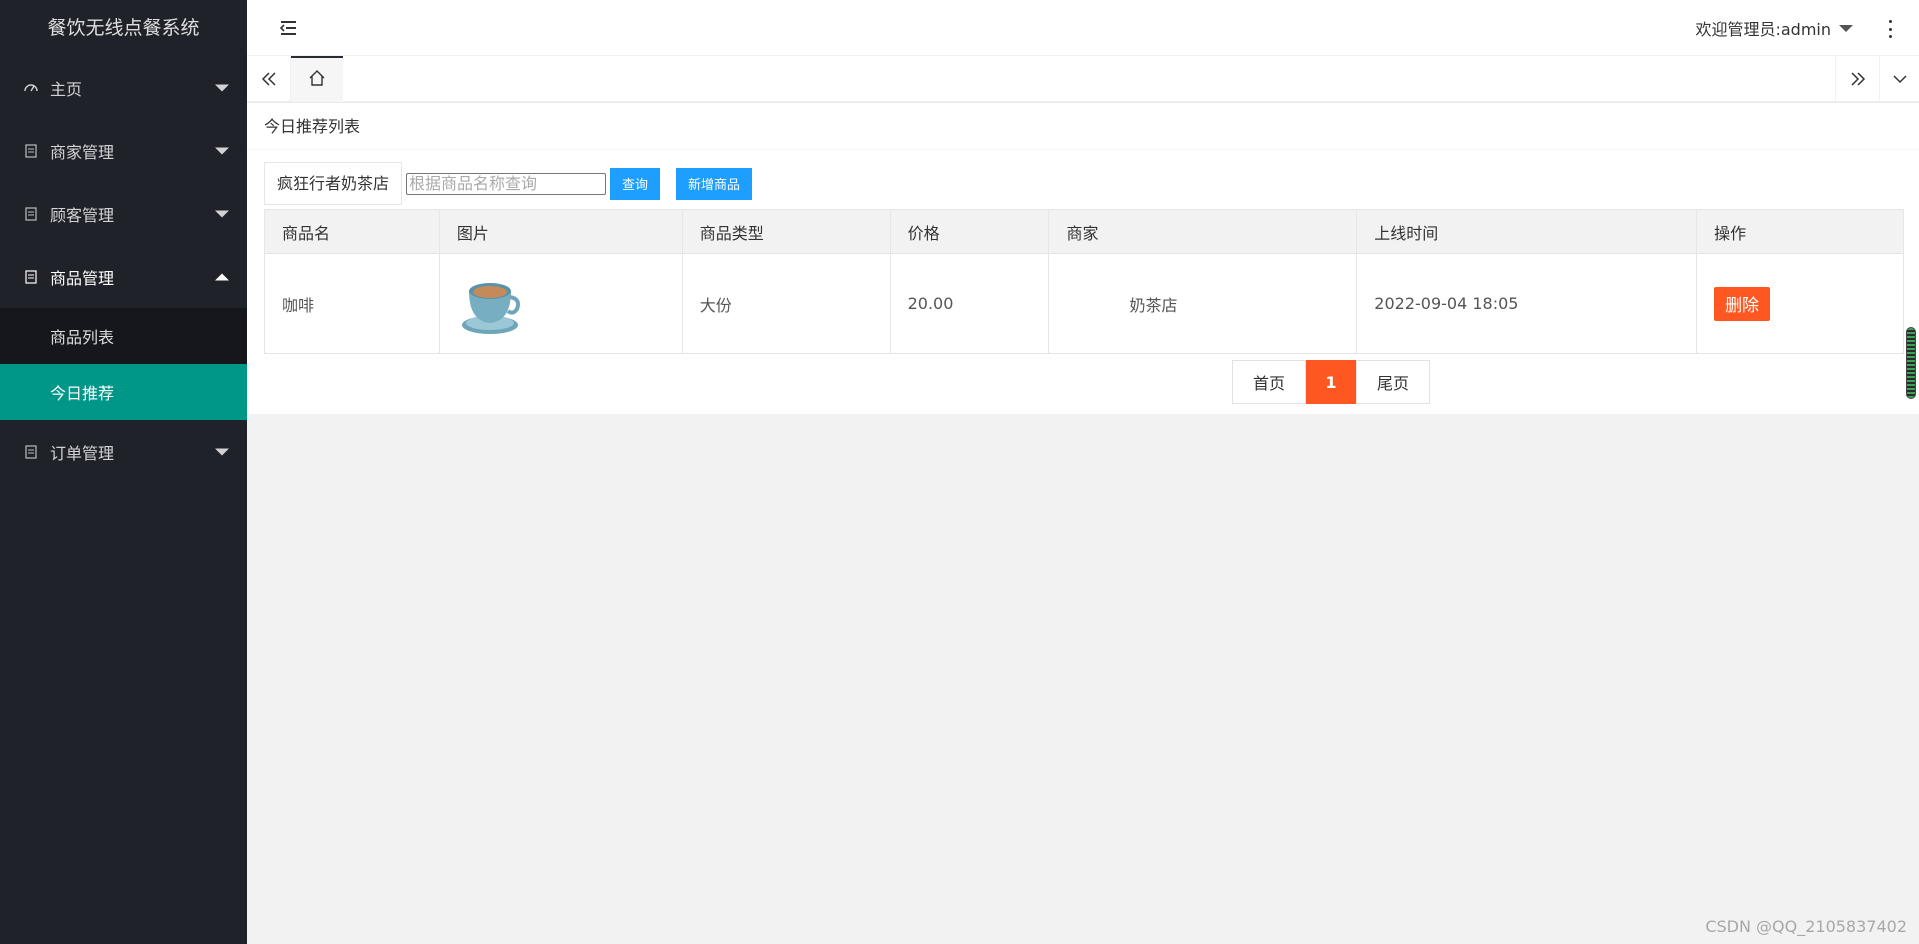 This screenshot has height=944, width=1919. What do you see at coordinates (289, 28) in the screenshot?
I see `menu-collapse-icon` at bounding box center [289, 28].